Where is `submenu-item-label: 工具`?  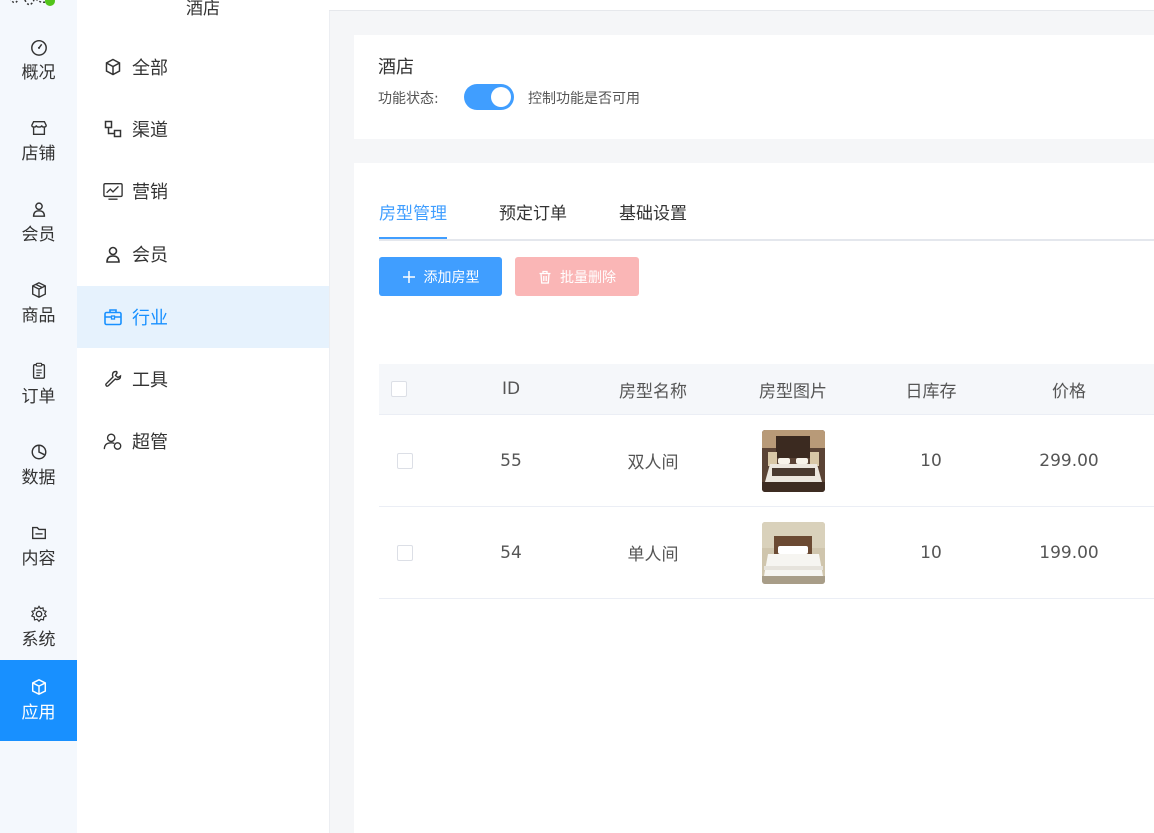
submenu-item-label: 工具 is located at coordinates (150, 380).